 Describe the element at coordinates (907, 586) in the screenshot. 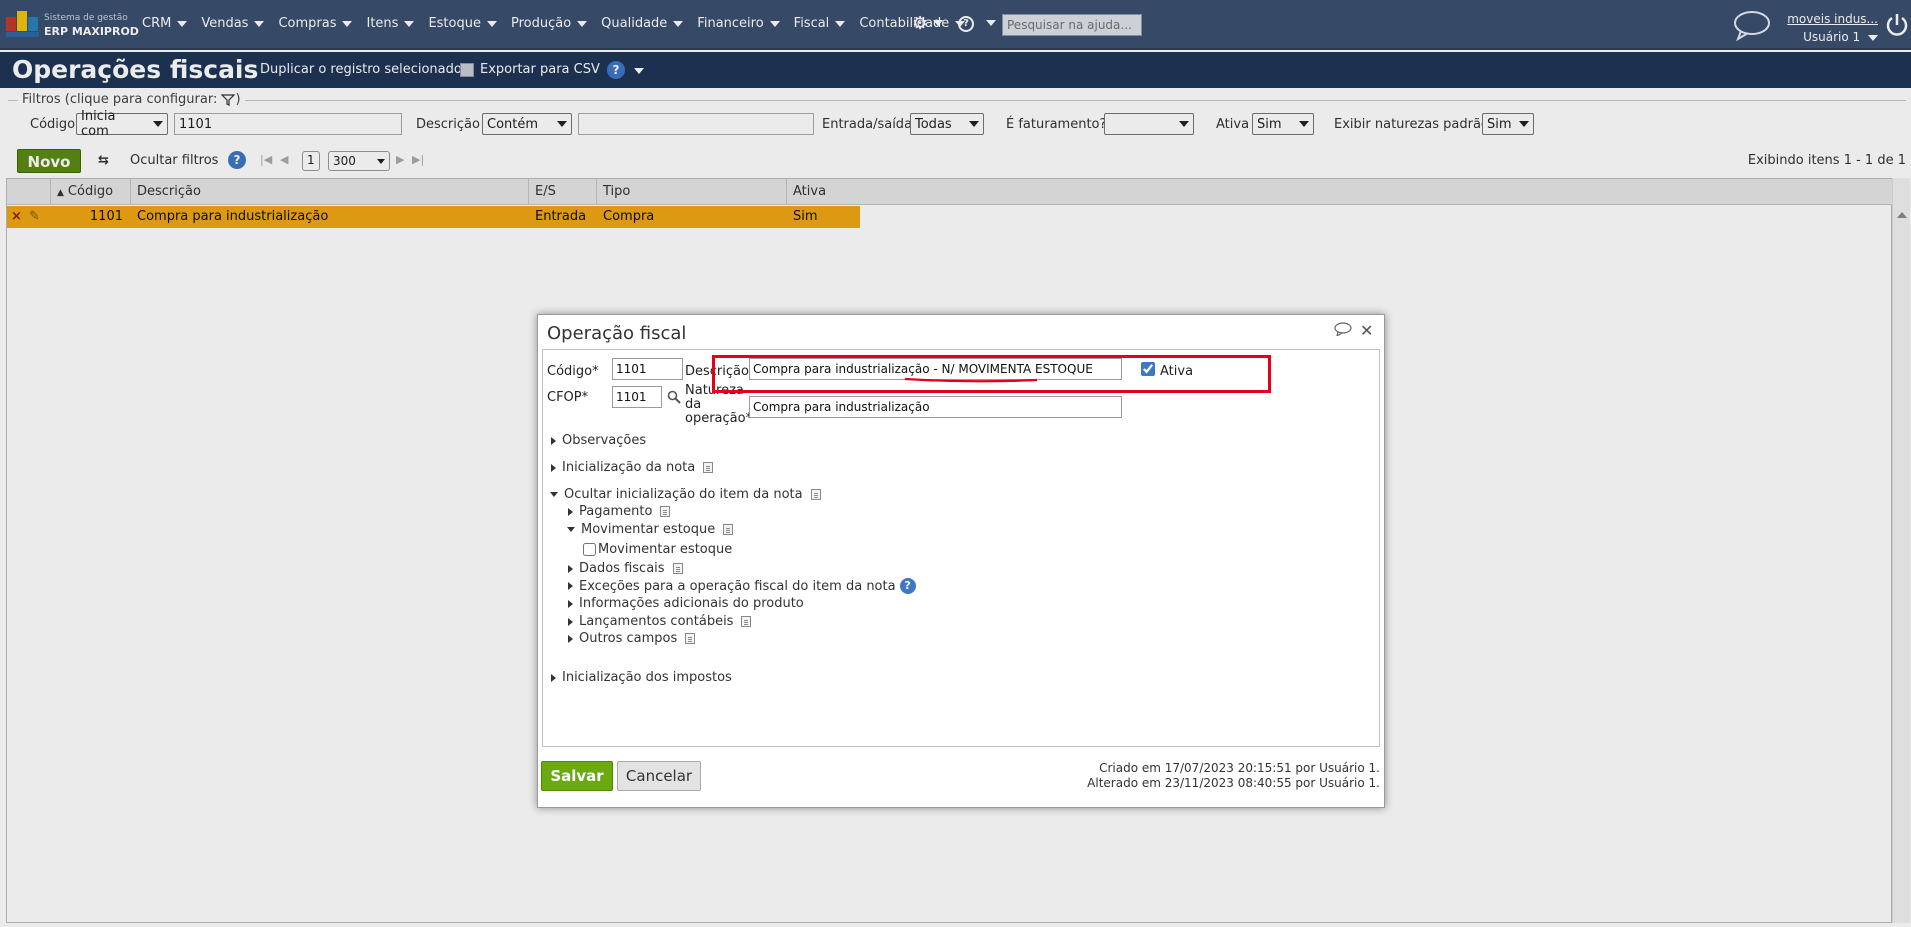

I see `help-icon: ?` at that location.